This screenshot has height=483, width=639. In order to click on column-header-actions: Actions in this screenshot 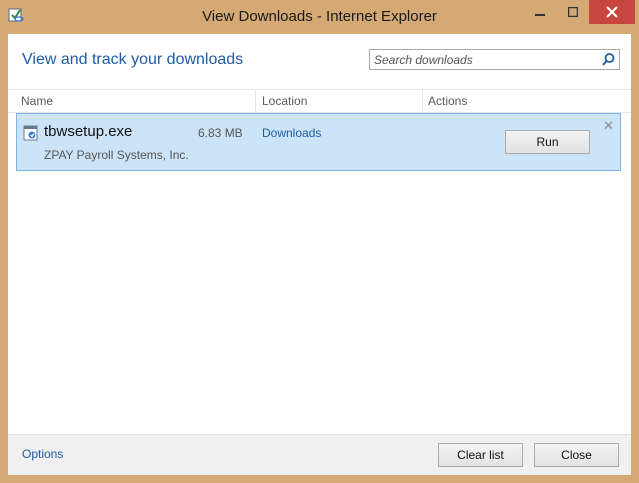, I will do `click(447, 101)`.